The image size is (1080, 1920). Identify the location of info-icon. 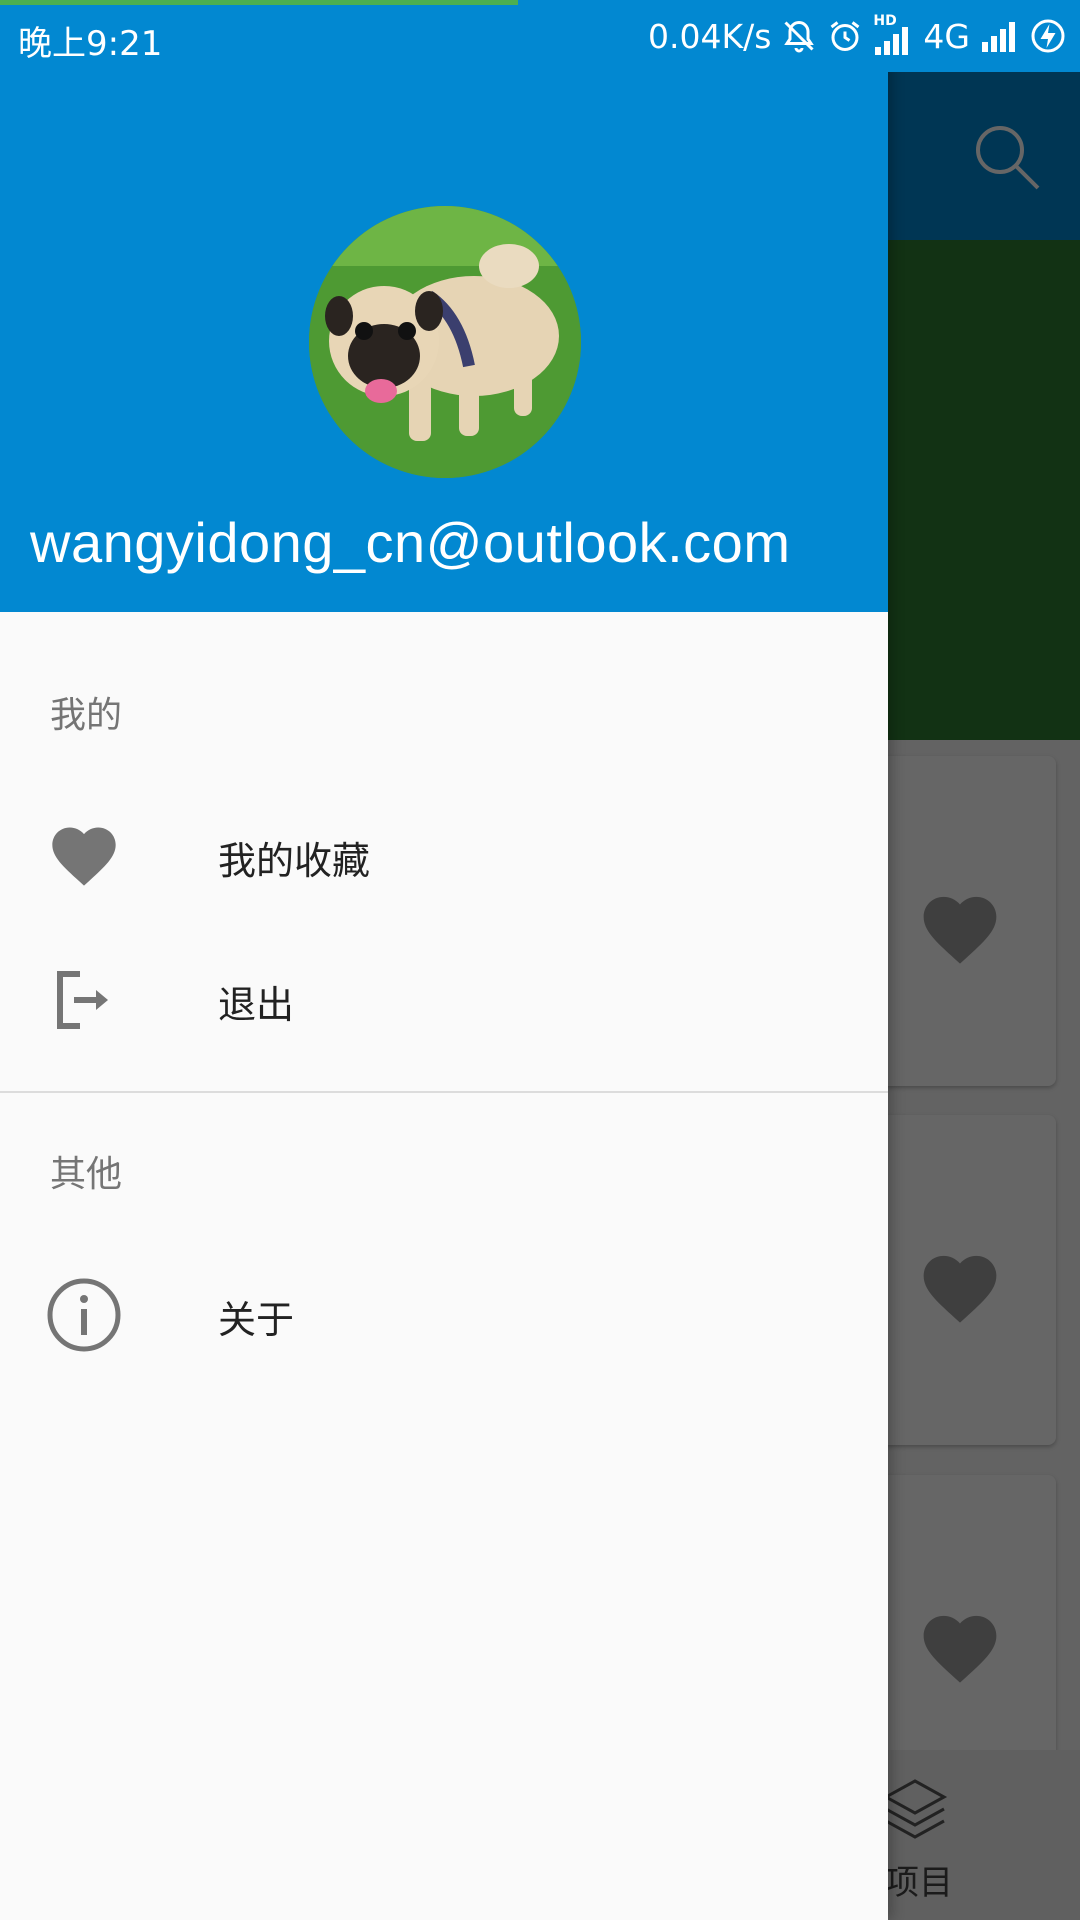
(84, 1315).